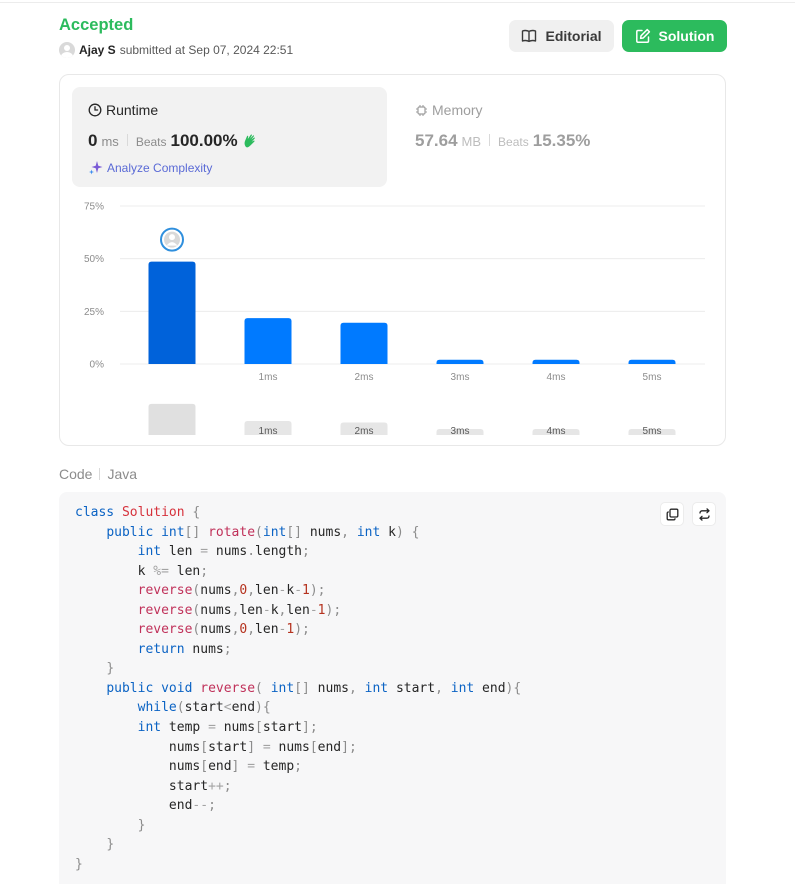  I want to click on code-header: Code Java, so click(98, 474).